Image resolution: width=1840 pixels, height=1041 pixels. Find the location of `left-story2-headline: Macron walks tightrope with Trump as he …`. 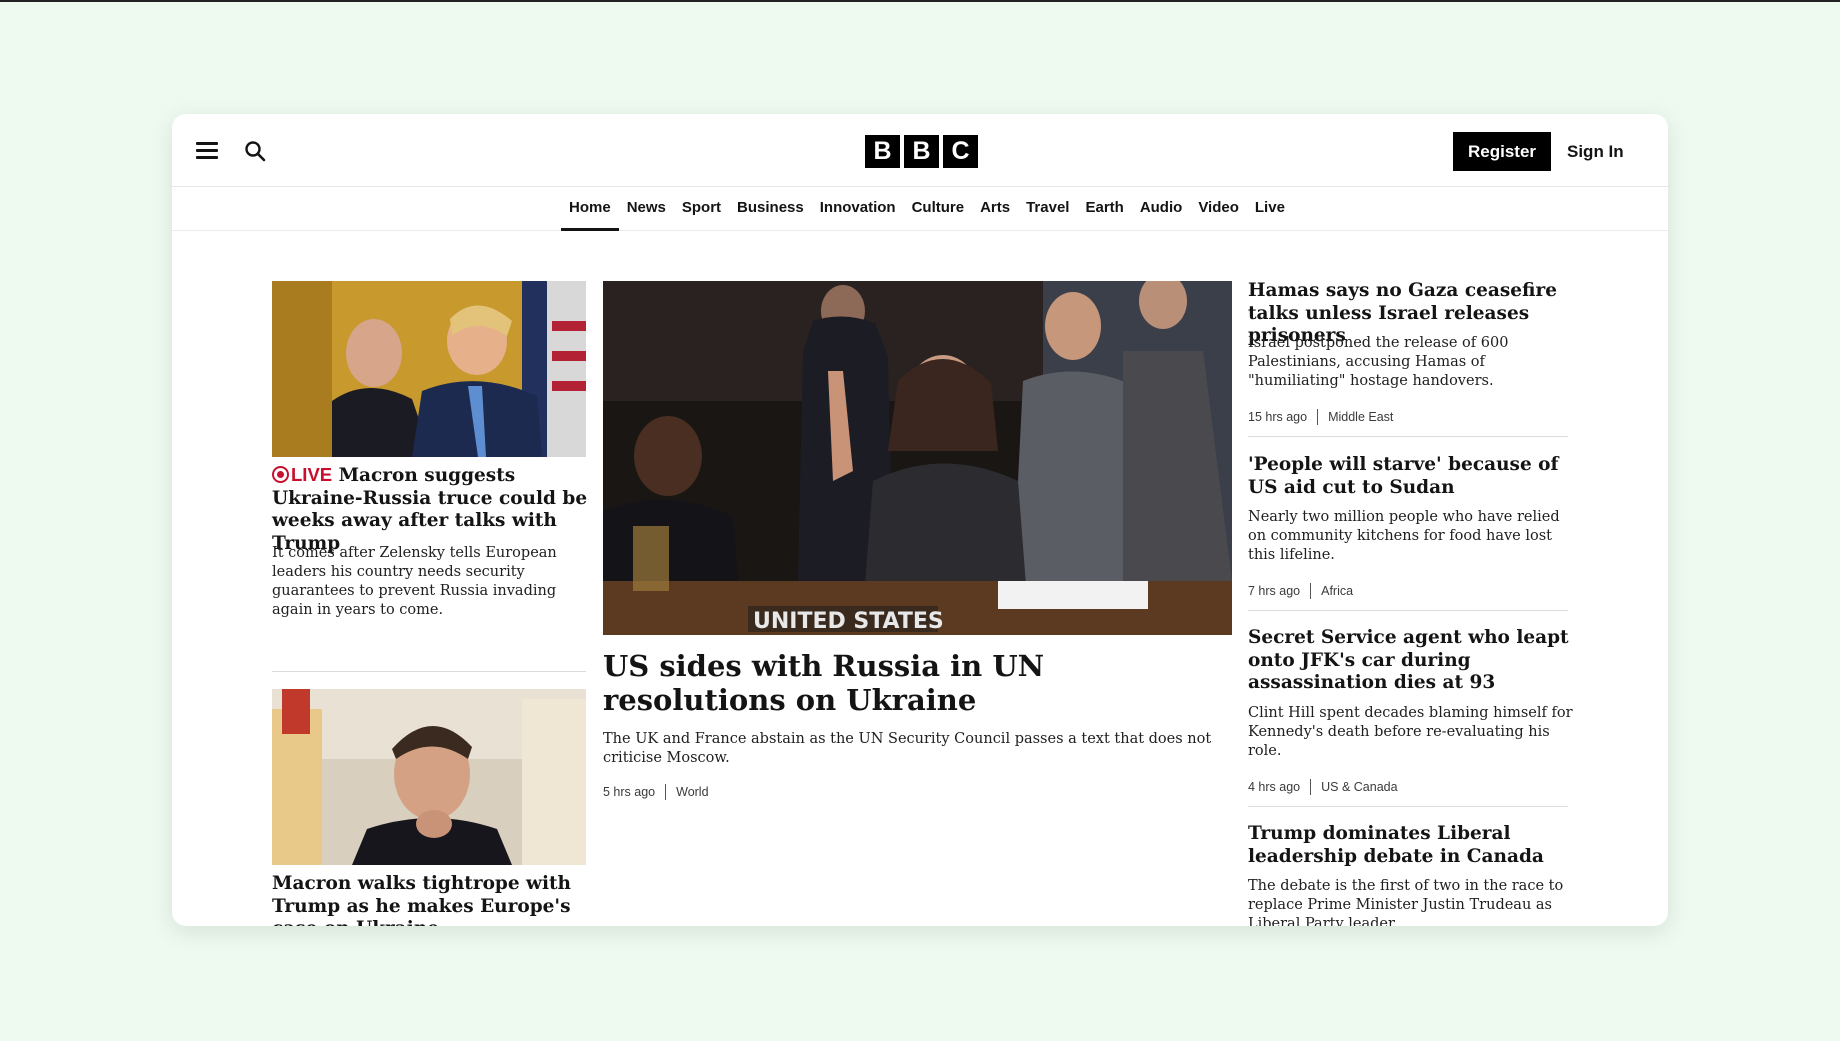

left-story2-headline: Macron walks tightrope with Trump as he … is located at coordinates (430, 899).